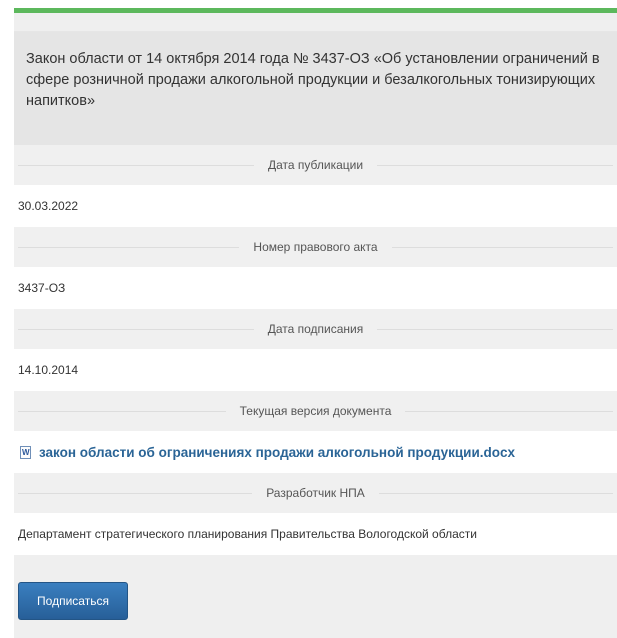 This screenshot has width=617, height=638. I want to click on signing-date-value: 14.10.2014, so click(315, 370).